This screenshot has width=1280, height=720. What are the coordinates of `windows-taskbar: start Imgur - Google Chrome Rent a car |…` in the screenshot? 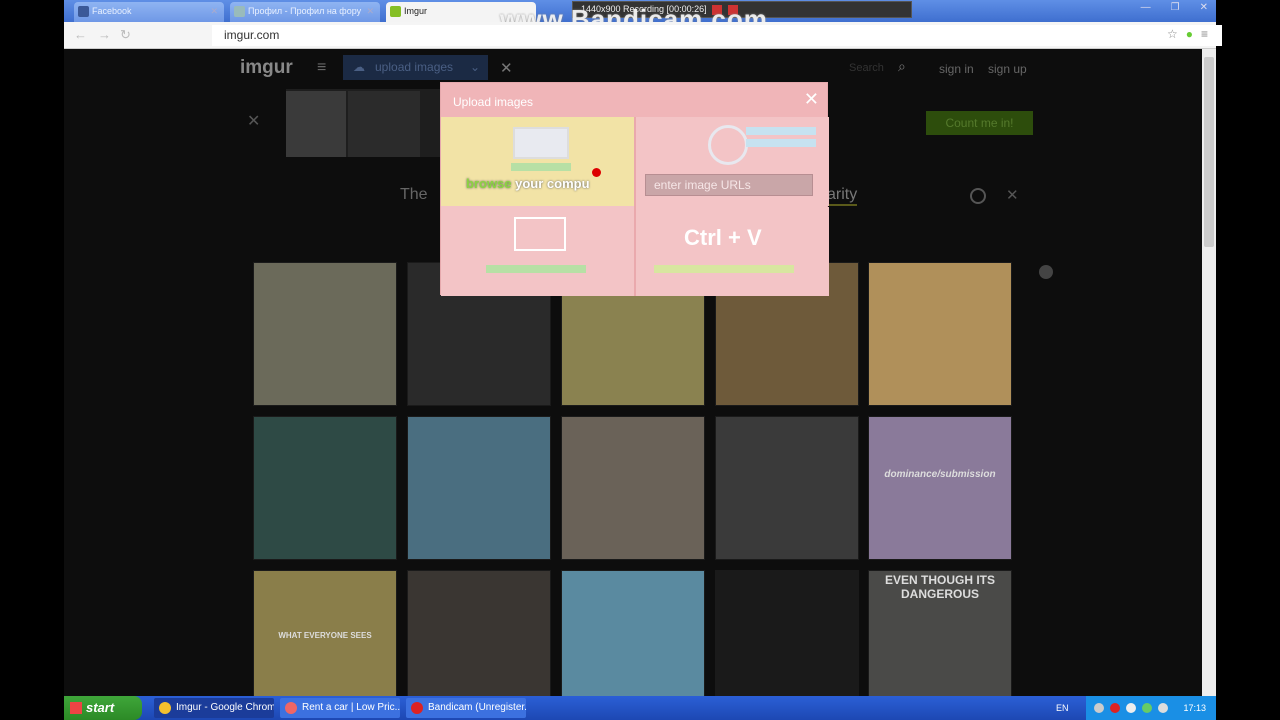 It's located at (640, 708).